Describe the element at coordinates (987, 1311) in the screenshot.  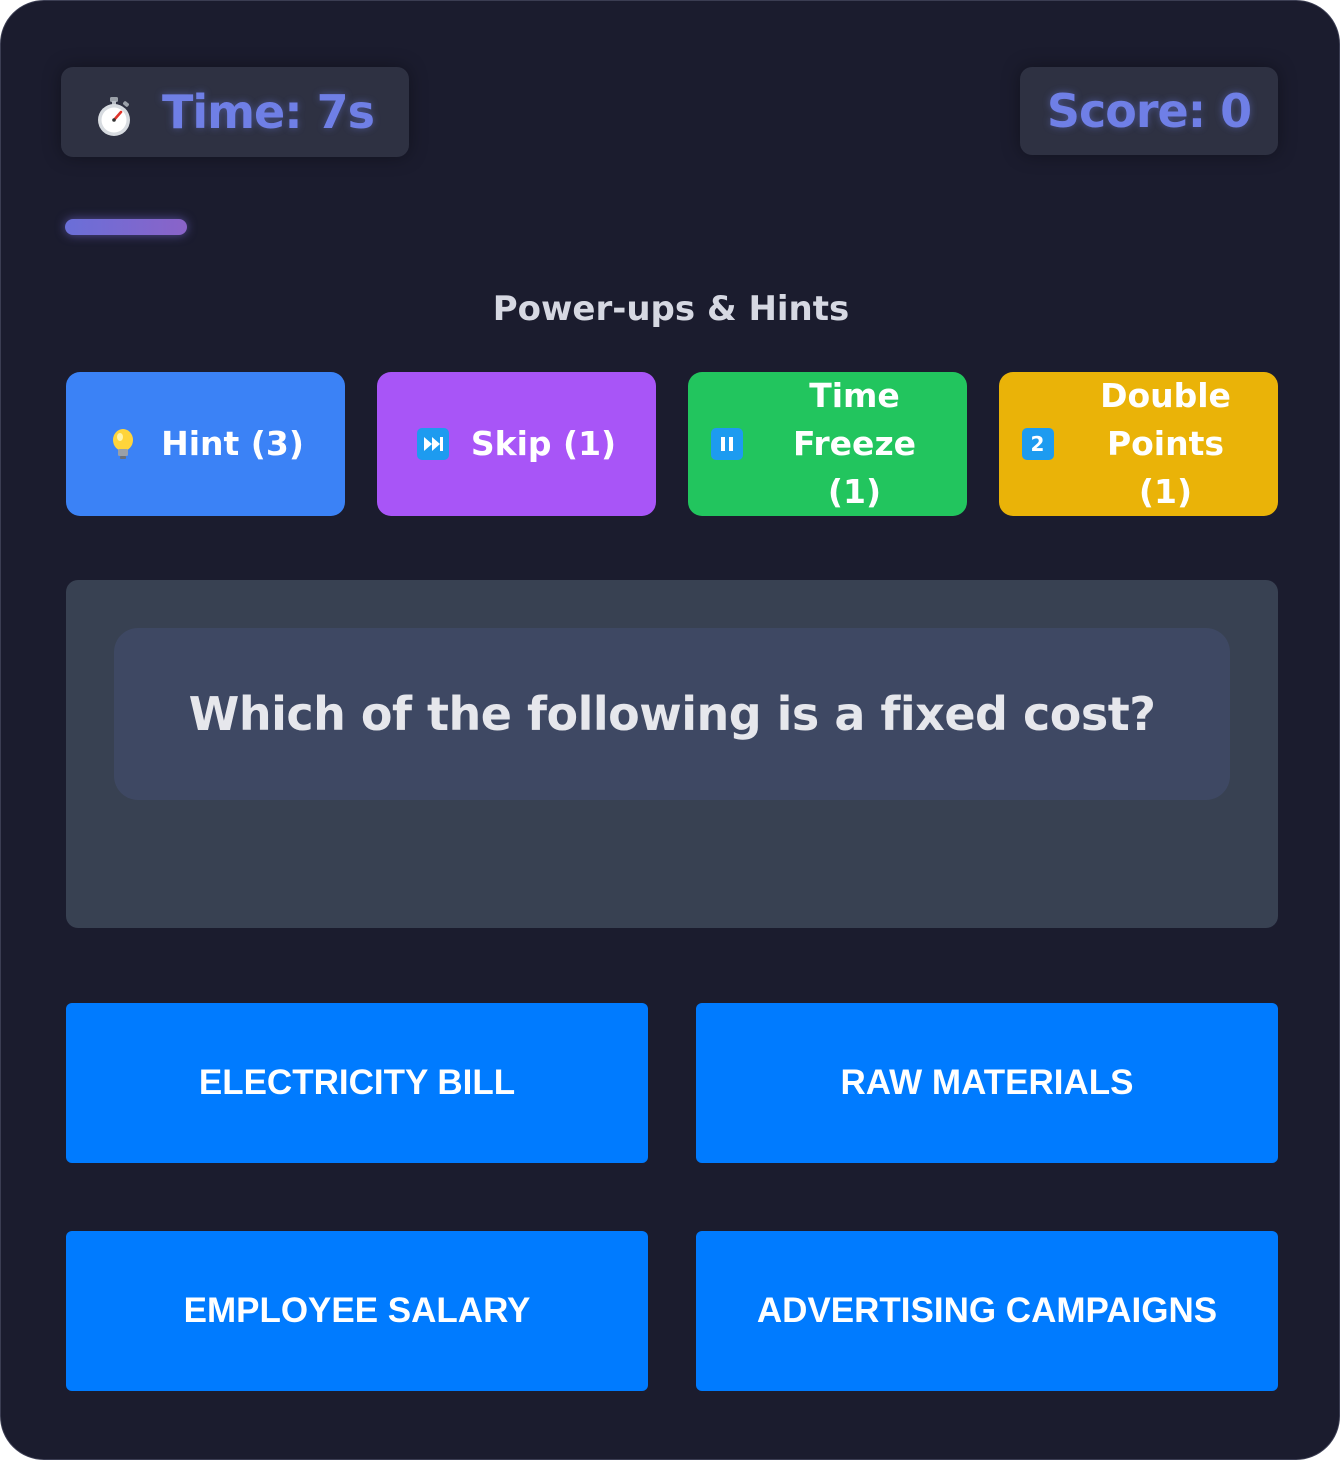
I see `answer-button-4: ADVERTISING CAMPAIGNS` at that location.